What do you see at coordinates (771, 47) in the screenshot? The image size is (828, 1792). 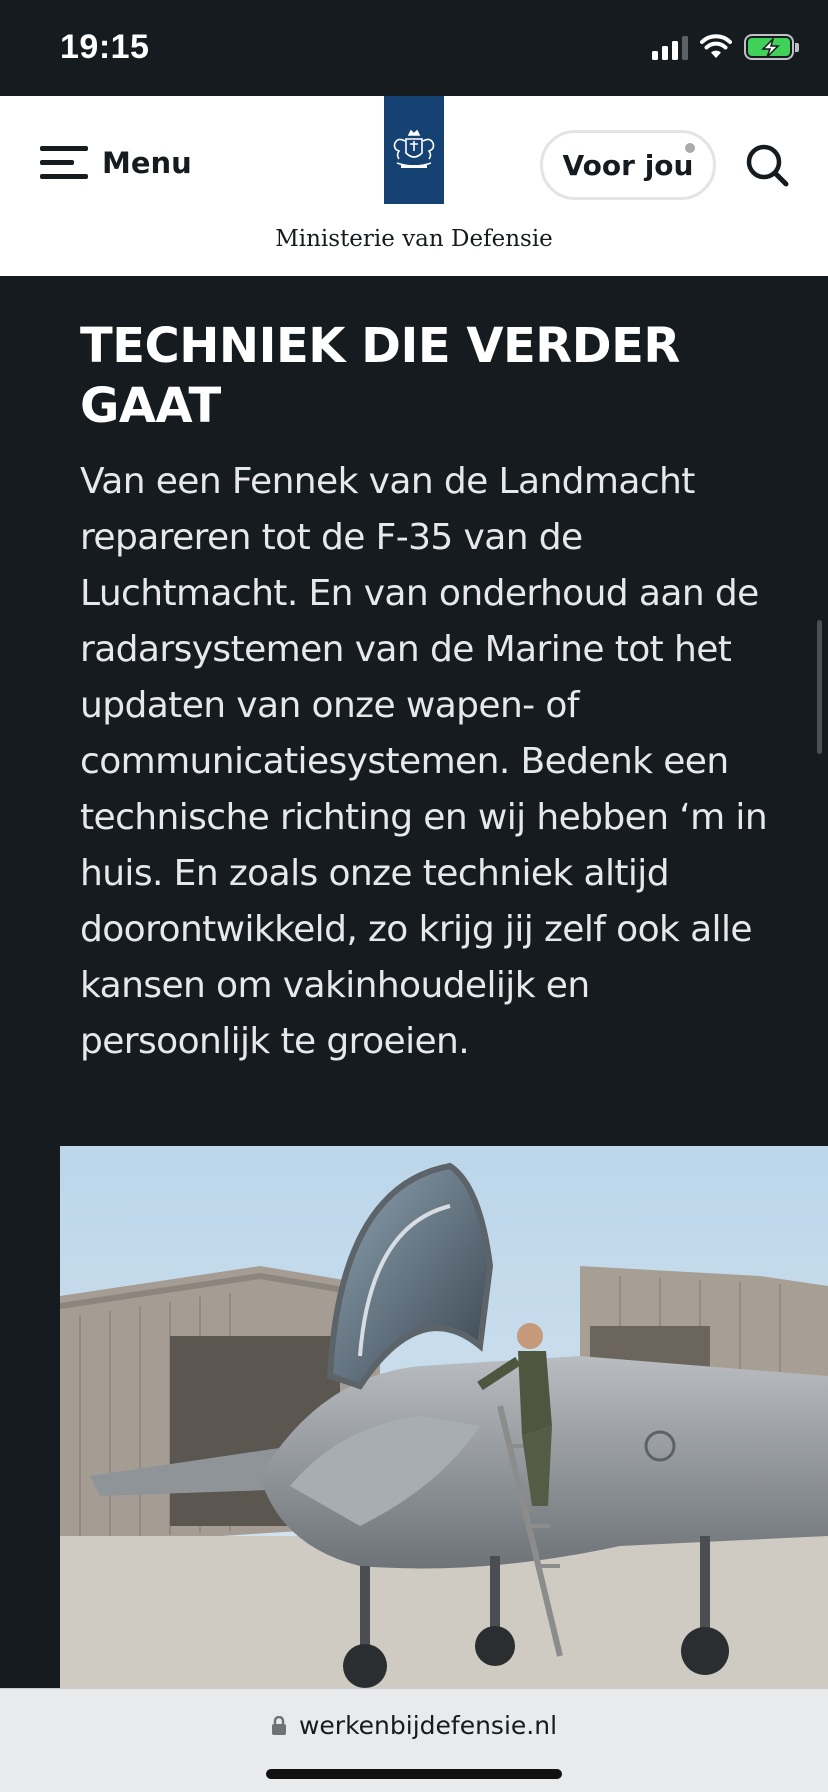 I see `battery-icon` at bounding box center [771, 47].